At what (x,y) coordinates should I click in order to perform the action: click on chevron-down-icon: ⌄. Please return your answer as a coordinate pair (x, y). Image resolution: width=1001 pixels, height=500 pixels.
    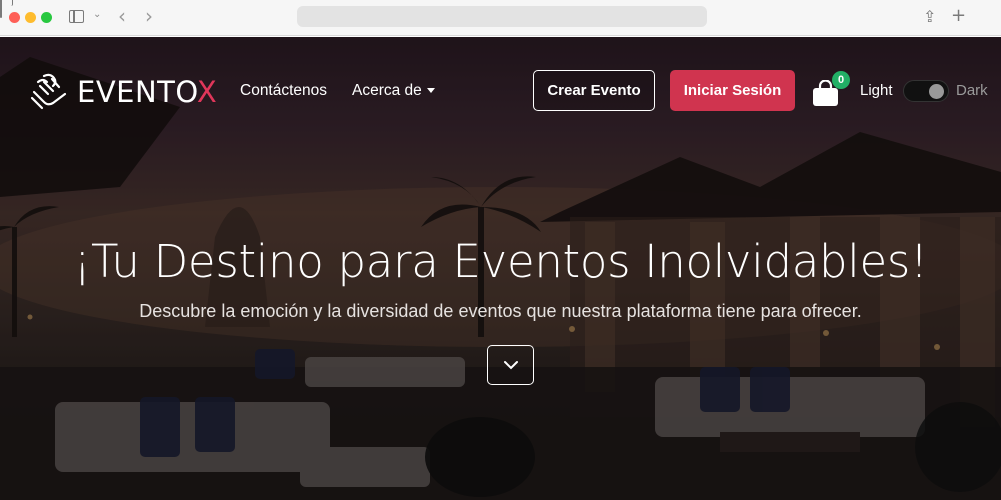
    Looking at the image, I should click on (97, 14).